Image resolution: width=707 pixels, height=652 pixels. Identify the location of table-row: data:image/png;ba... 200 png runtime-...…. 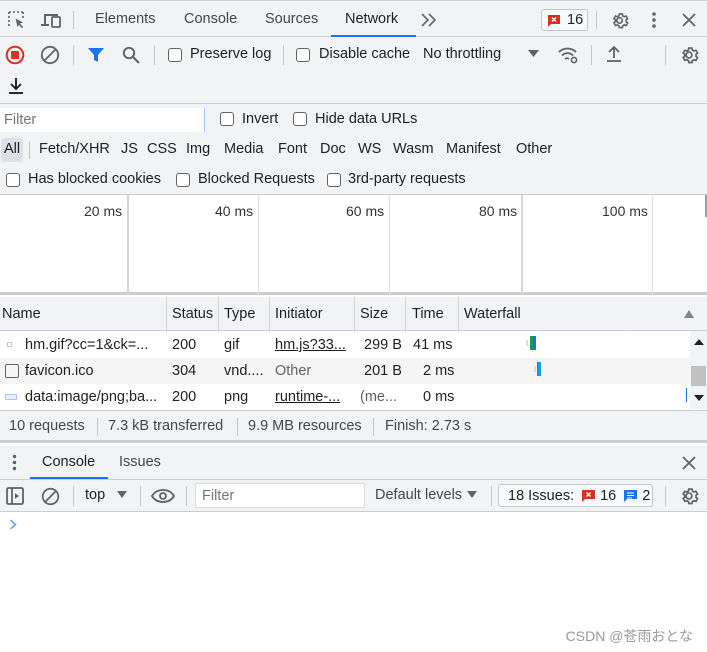
(345, 397).